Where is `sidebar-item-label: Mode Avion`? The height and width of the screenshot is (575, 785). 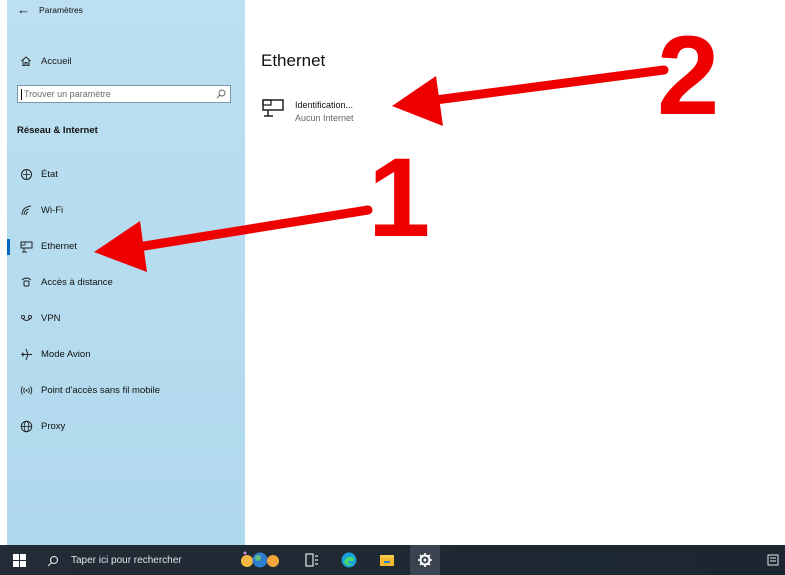 sidebar-item-label: Mode Avion is located at coordinates (66, 354).